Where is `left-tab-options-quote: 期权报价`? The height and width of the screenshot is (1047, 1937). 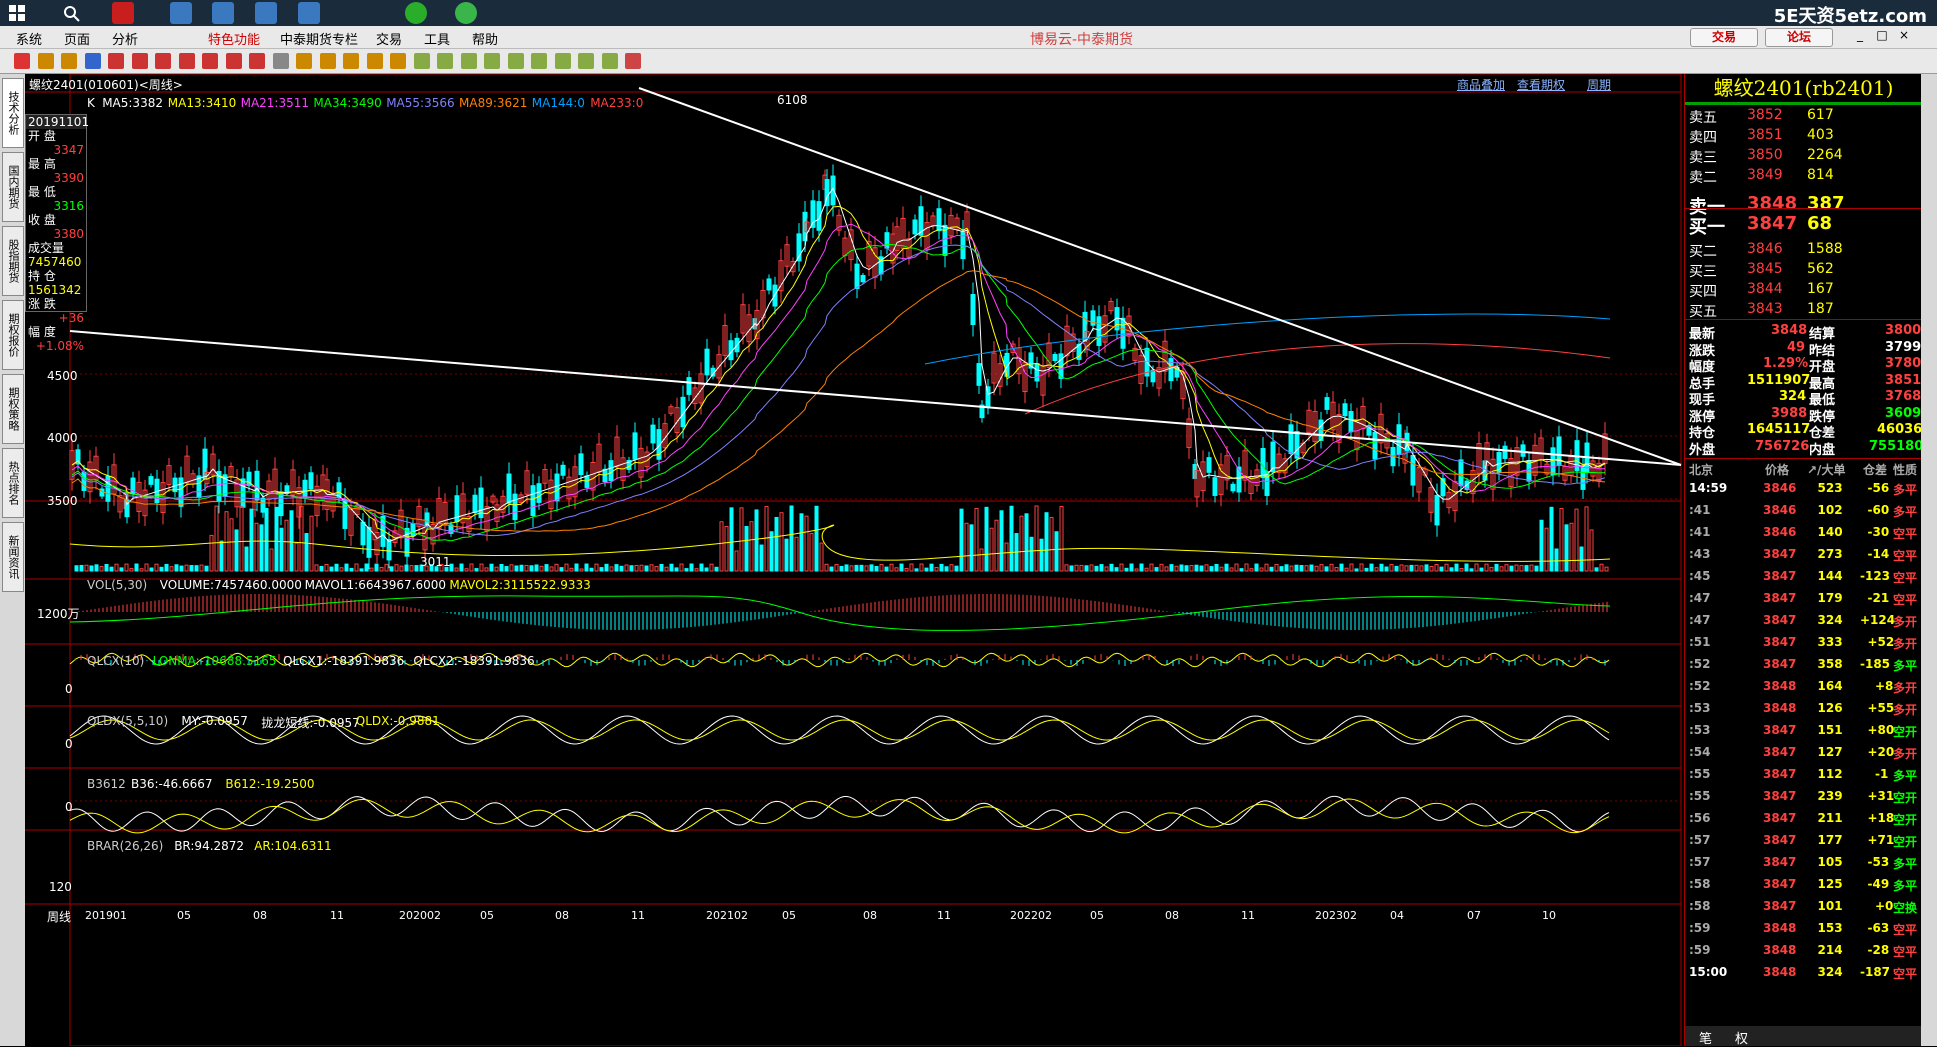 left-tab-options-quote: 期权报价 is located at coordinates (13, 335).